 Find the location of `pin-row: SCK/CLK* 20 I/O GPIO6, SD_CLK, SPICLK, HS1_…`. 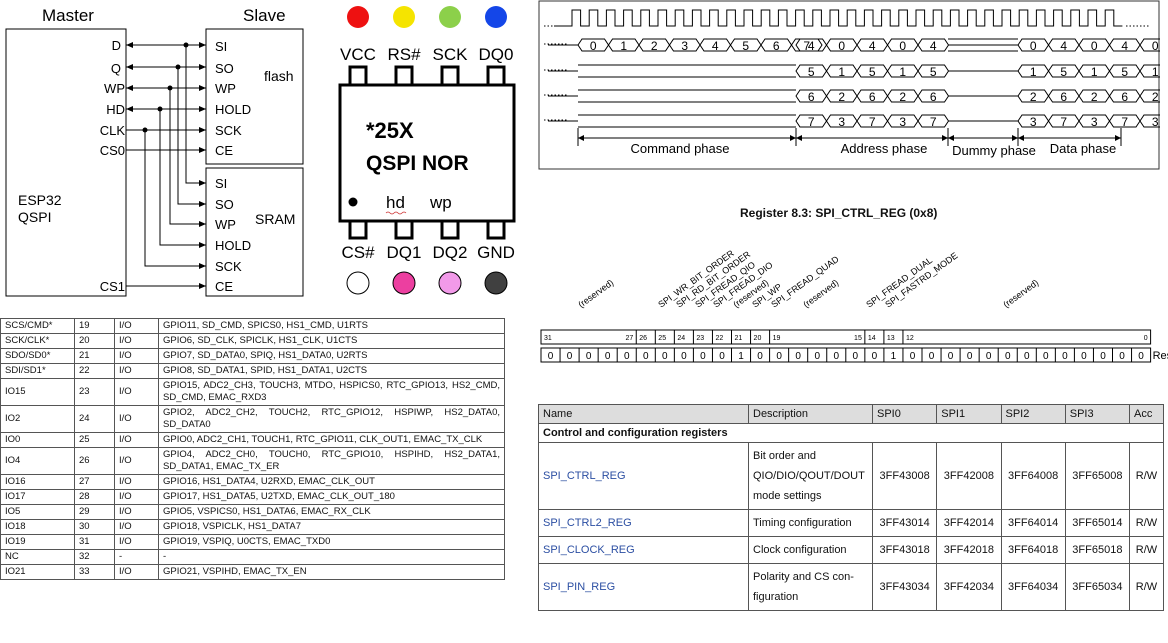

pin-row: SCK/CLK* 20 I/O GPIO6, SD_CLK, SPICLK, HS1_… is located at coordinates (252, 341).